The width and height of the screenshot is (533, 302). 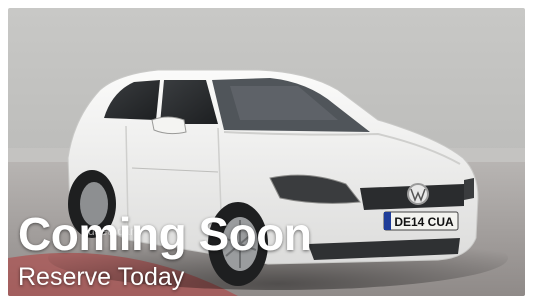 What do you see at coordinates (424, 222) in the screenshot?
I see `plate-text: DE14 CUA` at bounding box center [424, 222].